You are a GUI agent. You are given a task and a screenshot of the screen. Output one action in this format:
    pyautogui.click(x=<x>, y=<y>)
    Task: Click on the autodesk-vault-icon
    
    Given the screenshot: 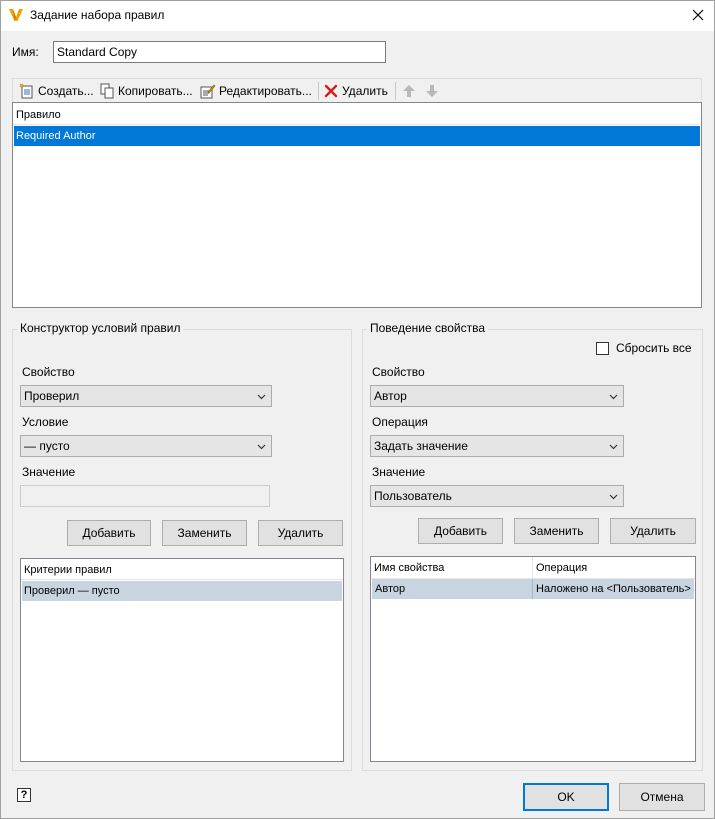 What is the action you would take?
    pyautogui.click(x=16, y=15)
    